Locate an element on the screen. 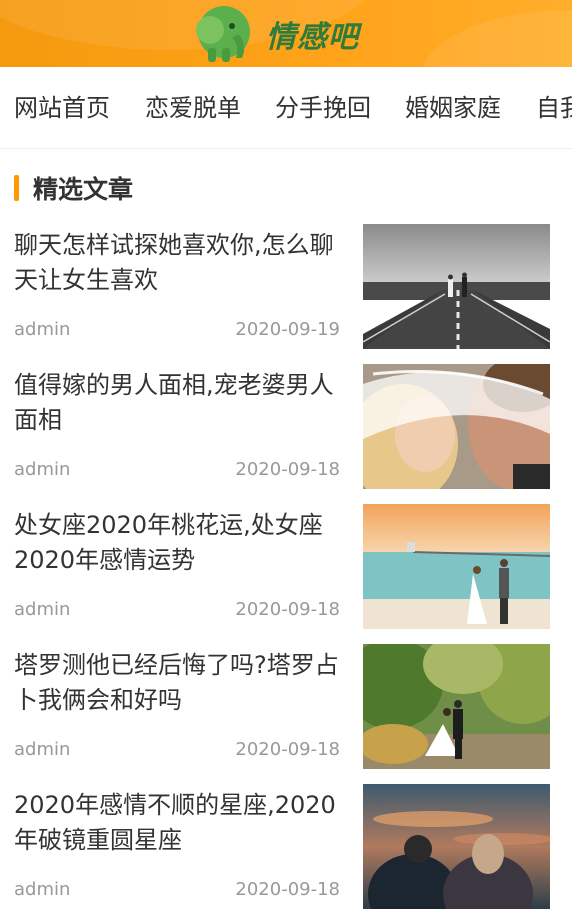  article-item: 值得嫁的男人面相,宠老婆男人面相 admin 2020-09-18 is located at coordinates (286, 427).